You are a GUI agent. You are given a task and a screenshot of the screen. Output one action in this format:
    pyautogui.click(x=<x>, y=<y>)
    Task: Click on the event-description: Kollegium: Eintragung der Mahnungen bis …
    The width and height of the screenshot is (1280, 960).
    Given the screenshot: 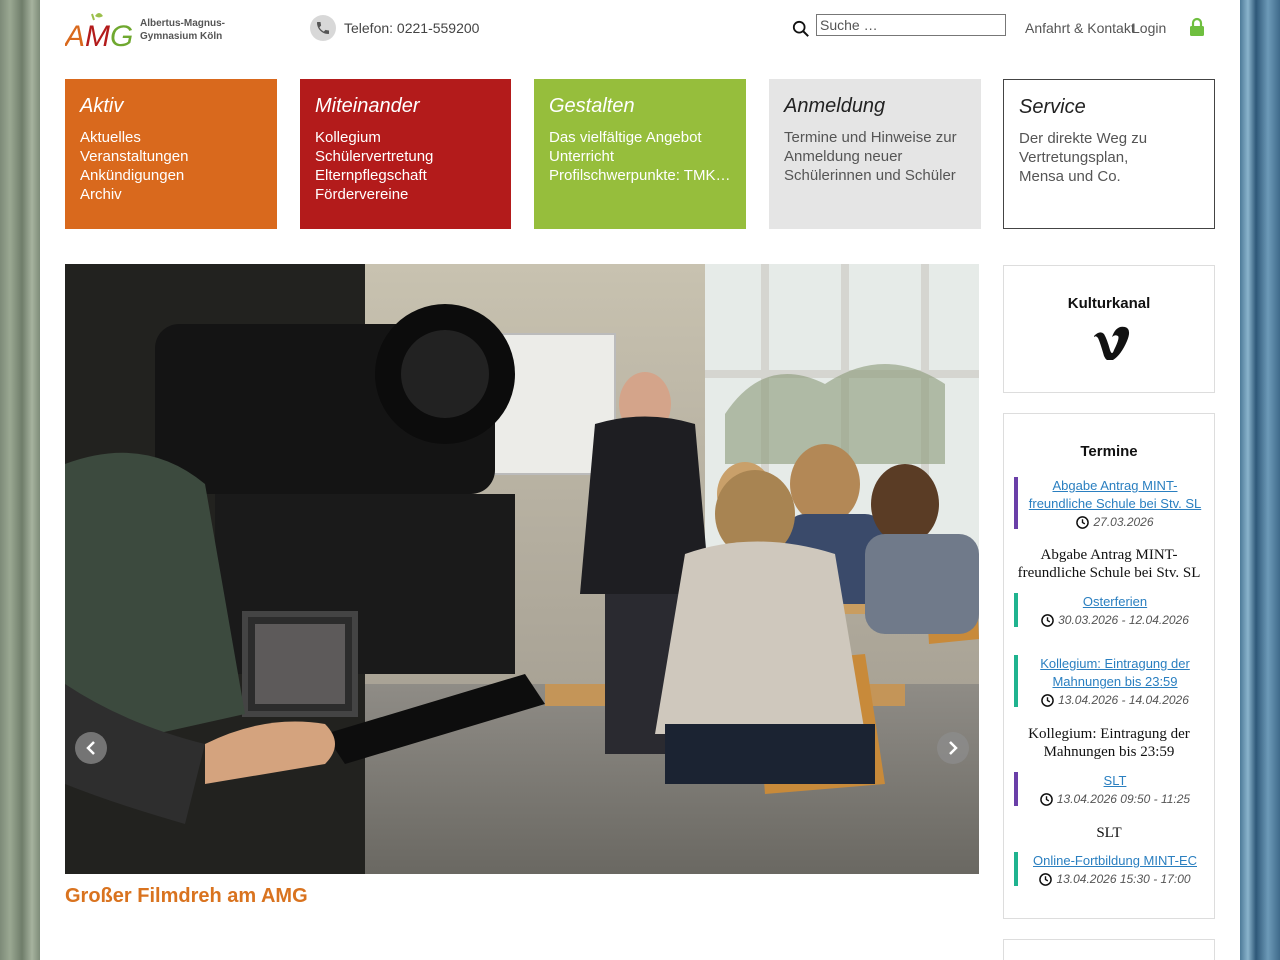 What is the action you would take?
    pyautogui.click(x=1109, y=743)
    